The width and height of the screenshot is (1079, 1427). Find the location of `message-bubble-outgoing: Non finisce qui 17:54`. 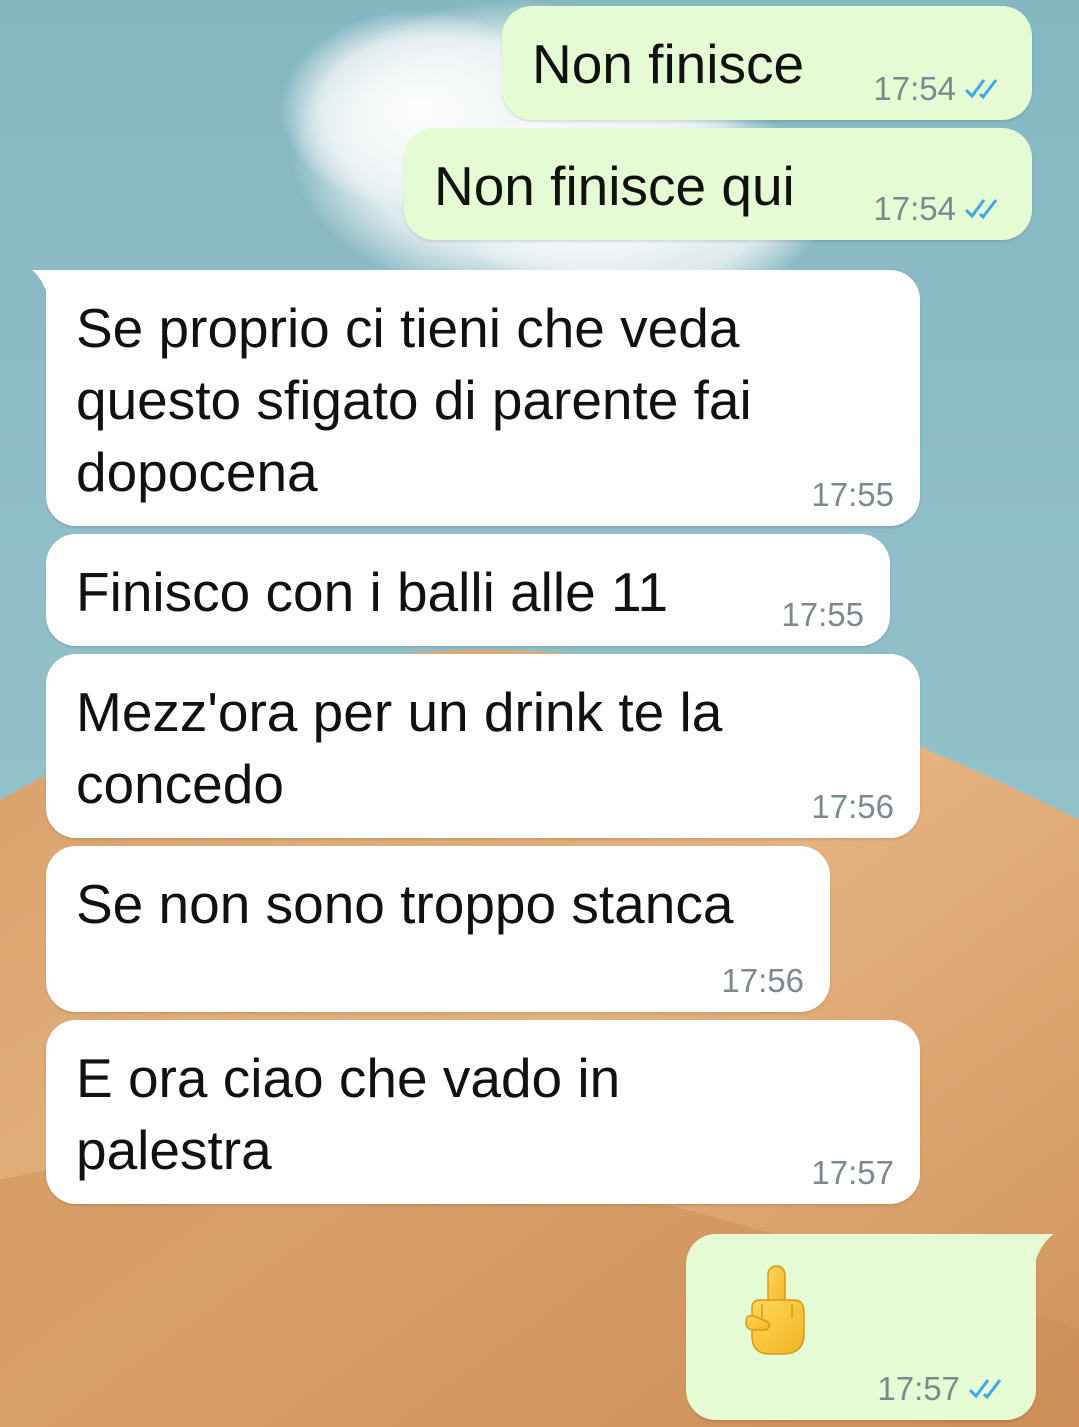

message-bubble-outgoing: Non finisce qui 17:54 is located at coordinates (718, 184).